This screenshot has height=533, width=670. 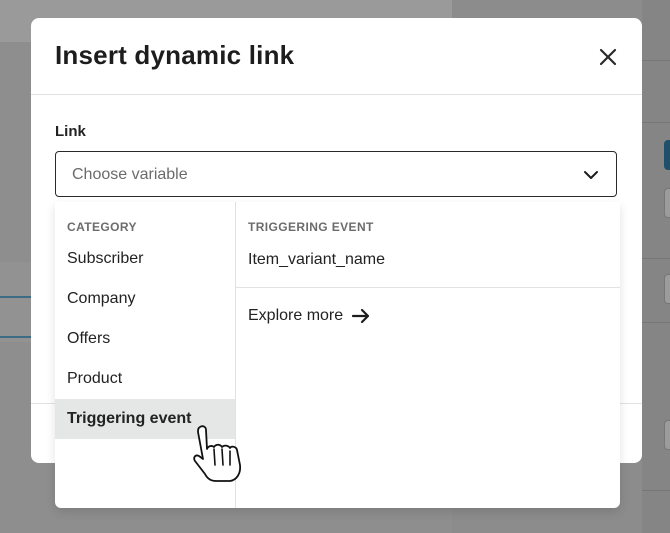 I want to click on background-right-sidebar, so click(x=656, y=266).